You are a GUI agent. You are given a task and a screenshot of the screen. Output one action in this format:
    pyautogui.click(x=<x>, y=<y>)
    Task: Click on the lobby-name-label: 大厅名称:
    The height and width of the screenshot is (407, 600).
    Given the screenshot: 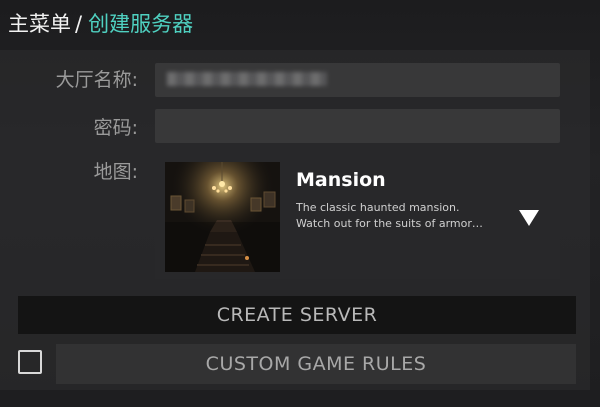 What is the action you would take?
    pyautogui.click(x=96, y=80)
    